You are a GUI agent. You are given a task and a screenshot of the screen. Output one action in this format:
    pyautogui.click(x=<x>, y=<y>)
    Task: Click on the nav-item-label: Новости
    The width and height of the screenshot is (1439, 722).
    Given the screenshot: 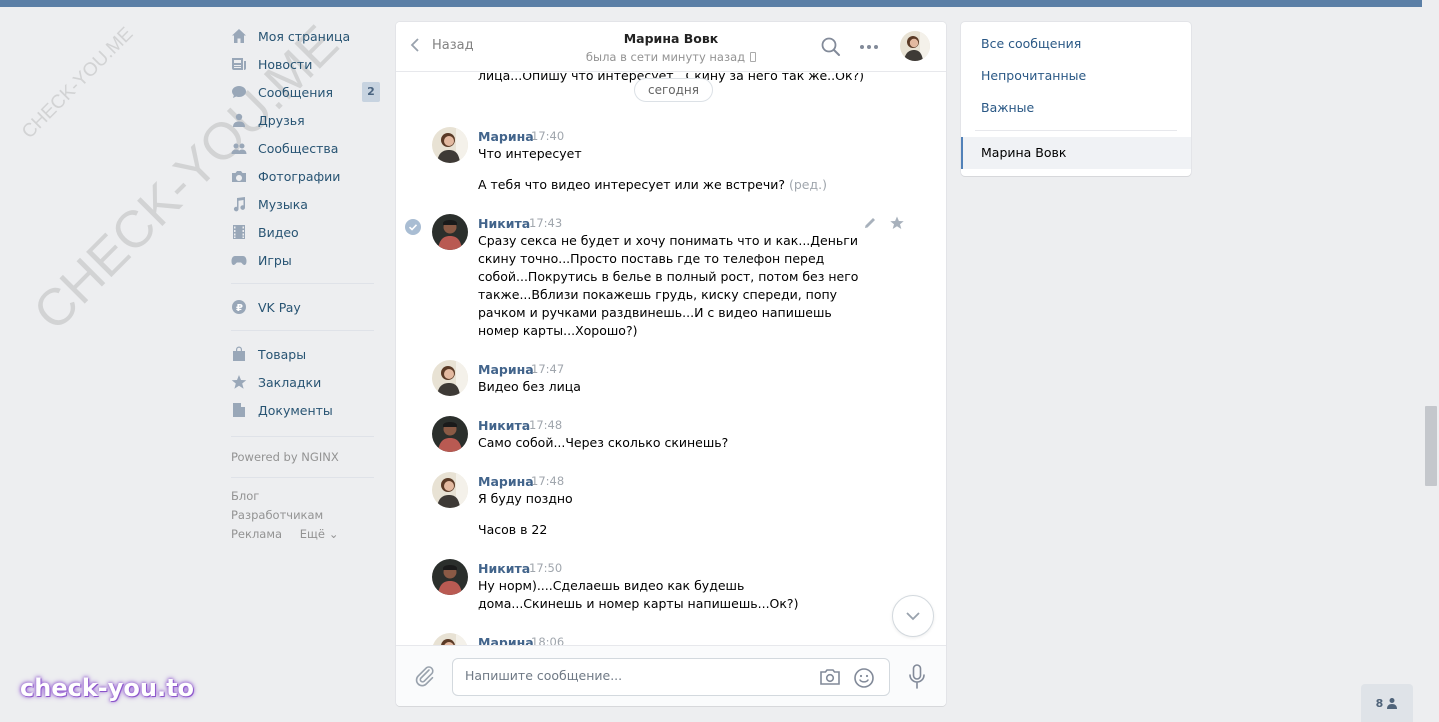 What is the action you would take?
    pyautogui.click(x=285, y=64)
    